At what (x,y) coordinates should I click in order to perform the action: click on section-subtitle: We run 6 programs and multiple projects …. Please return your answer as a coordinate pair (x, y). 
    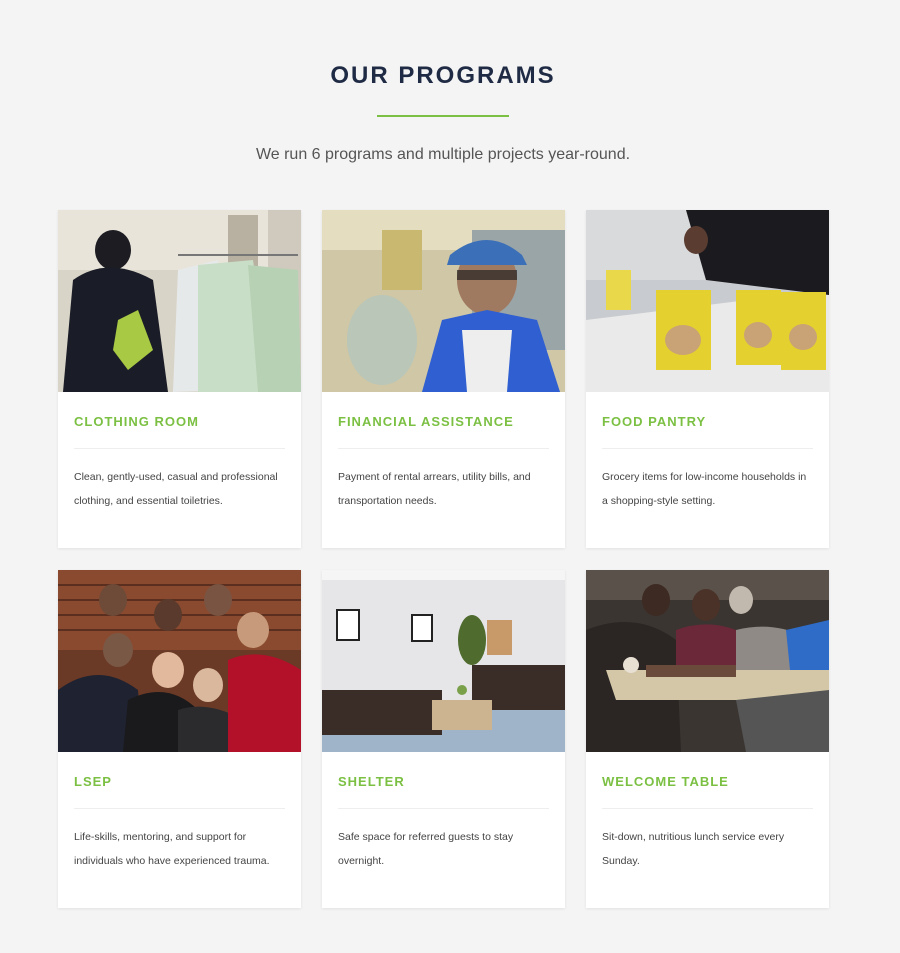
    Looking at the image, I should click on (443, 154).